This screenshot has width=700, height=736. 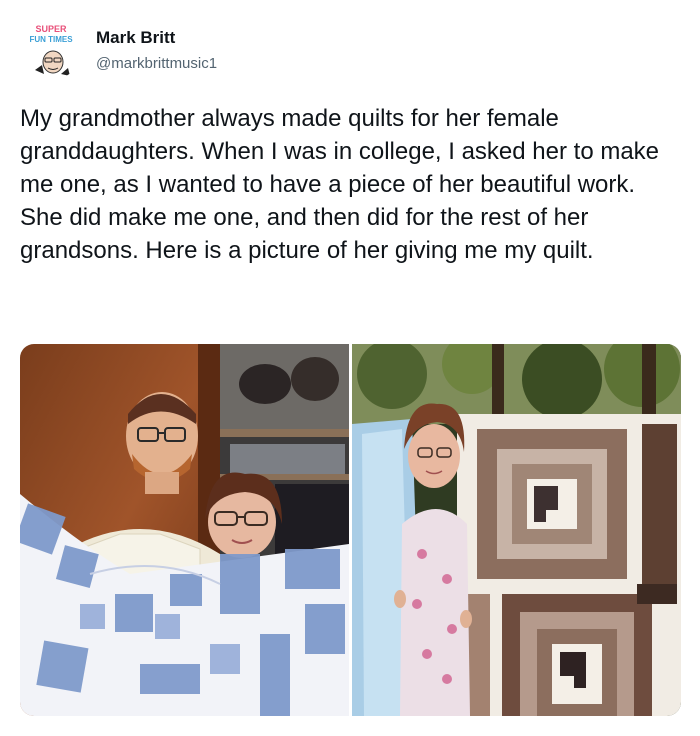 What do you see at coordinates (156, 64) in the screenshot?
I see `author-handle: @markbrittmusic1` at bounding box center [156, 64].